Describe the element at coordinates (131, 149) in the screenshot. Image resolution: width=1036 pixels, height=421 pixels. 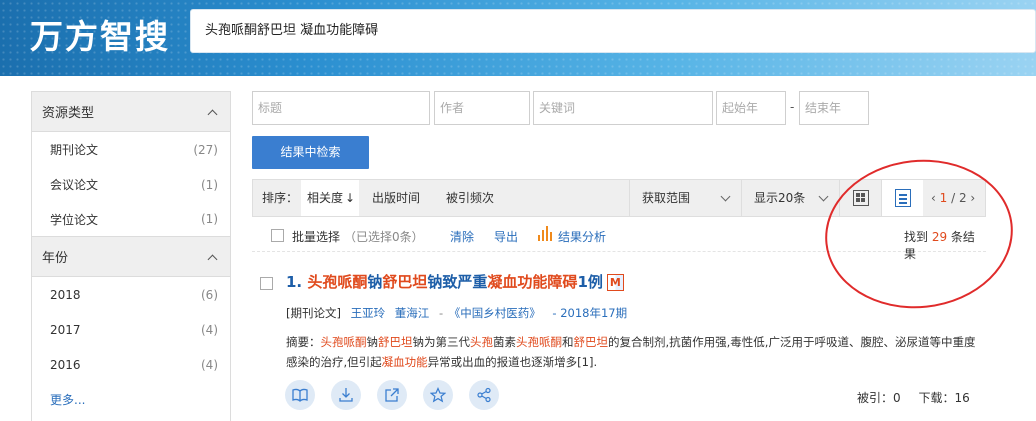
I see `sidebar-item-journal: 期刊论文 (27)` at that location.